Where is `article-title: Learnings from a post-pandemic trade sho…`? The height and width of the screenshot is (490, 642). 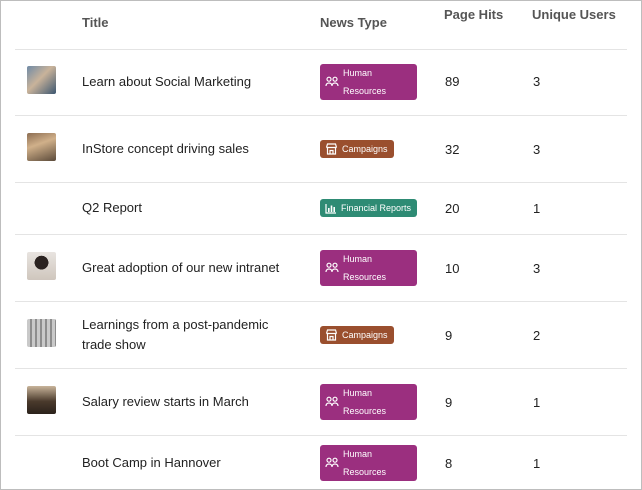
article-title: Learnings from a post-pandemic trade sho… is located at coordinates (187, 335).